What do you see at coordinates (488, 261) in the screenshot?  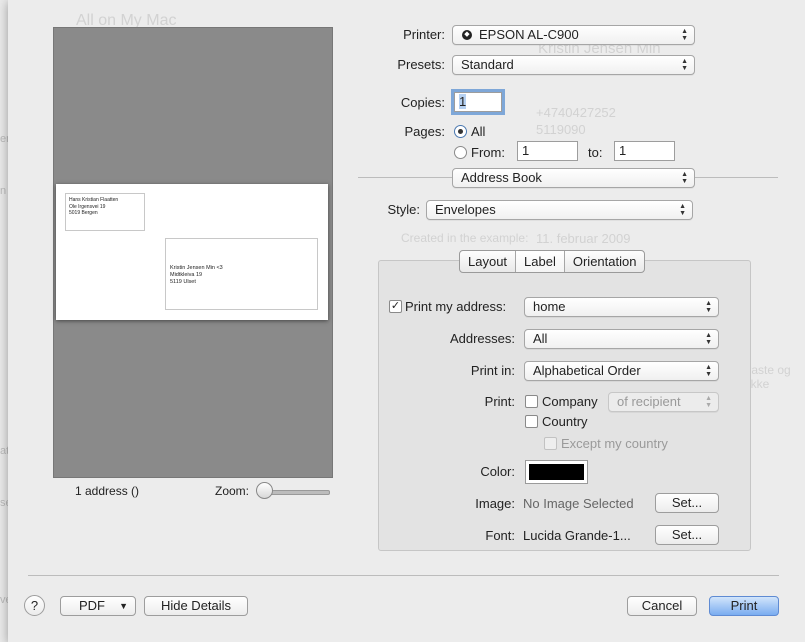 I see `tab-layout: Layout` at bounding box center [488, 261].